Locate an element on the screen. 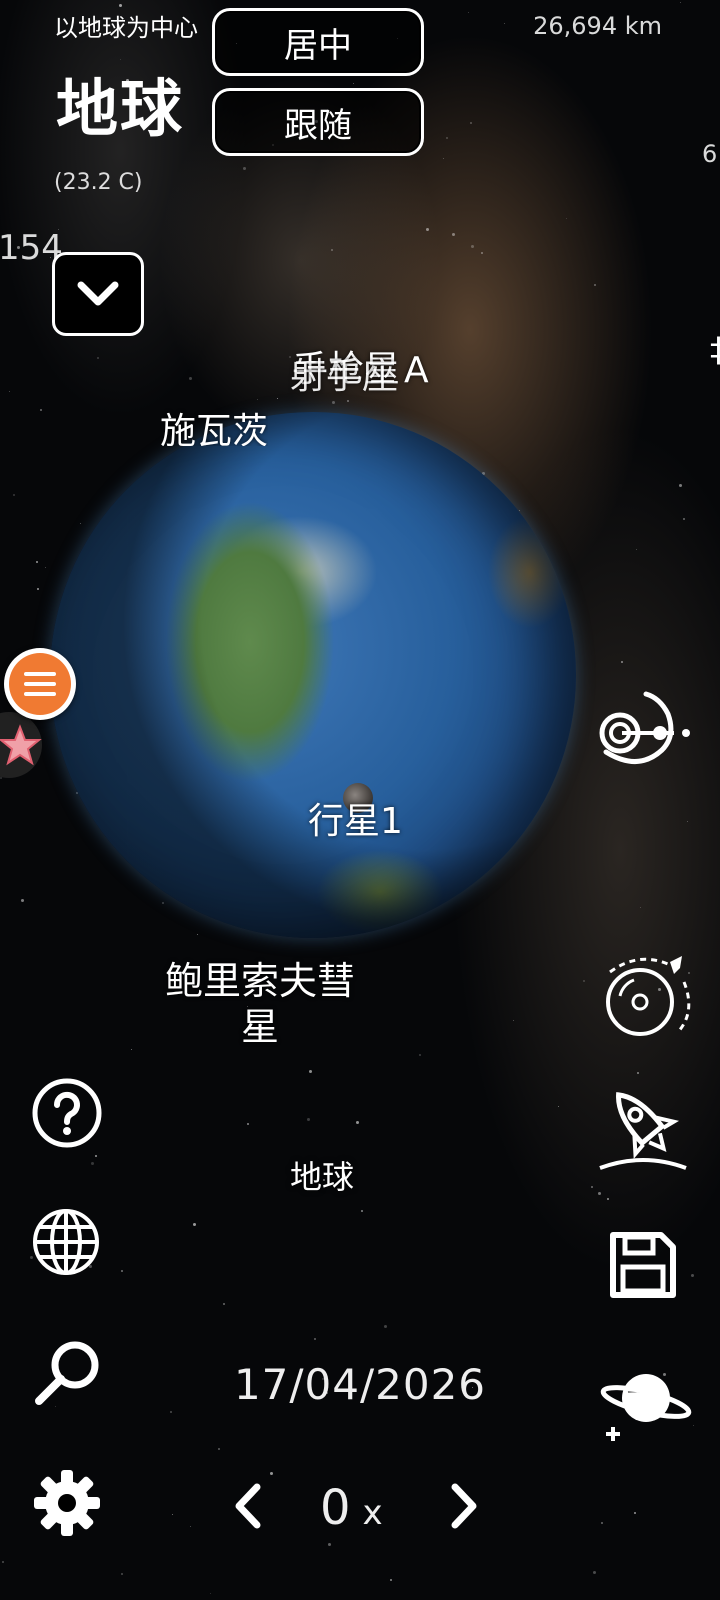 The width and height of the screenshot is (720, 1600). chevron-right-icon is located at coordinates (464, 1506).